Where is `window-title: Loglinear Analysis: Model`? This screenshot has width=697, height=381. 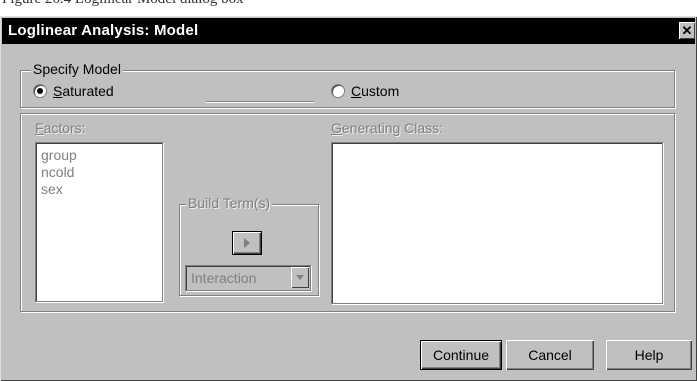
window-title: Loglinear Analysis: Model is located at coordinates (103, 30).